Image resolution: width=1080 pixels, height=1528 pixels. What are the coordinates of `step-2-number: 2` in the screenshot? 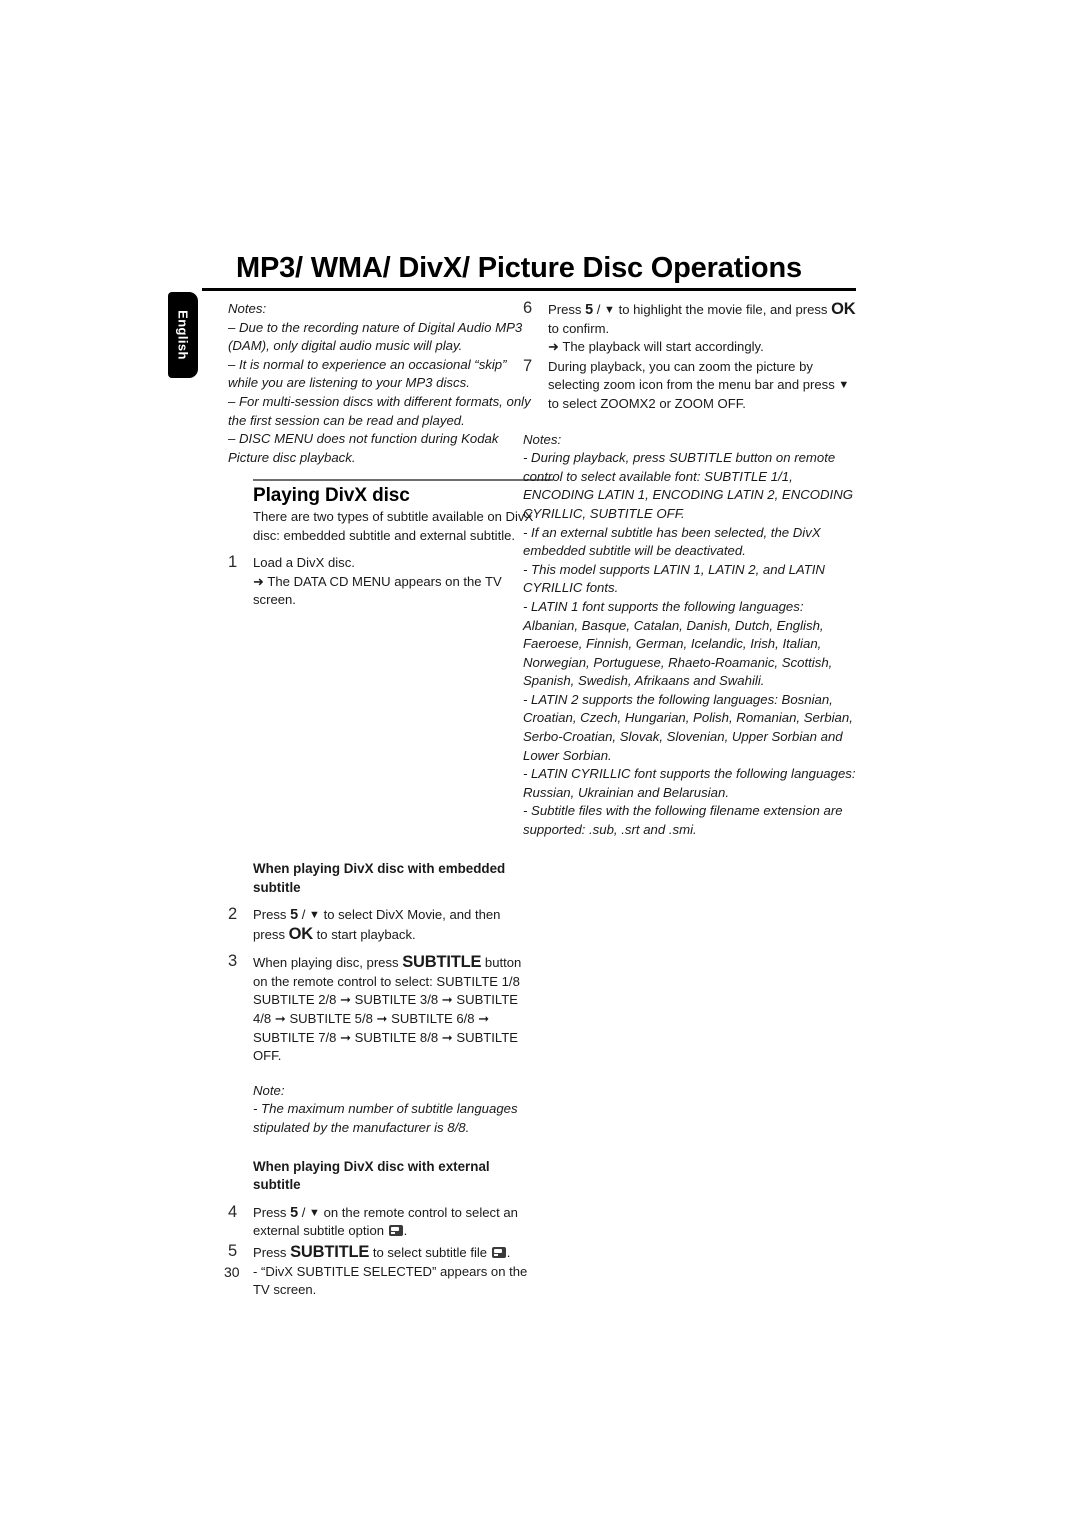 It's located at (233, 914).